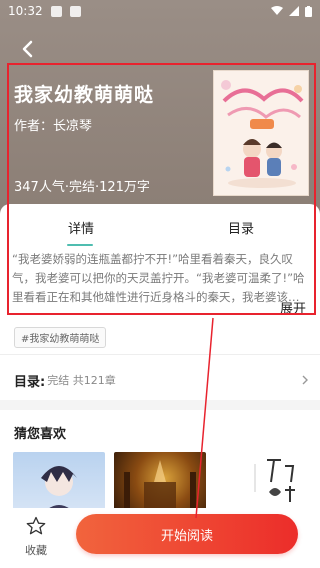 This screenshot has height=568, width=320. I want to click on tab-details: 详情, so click(81, 227).